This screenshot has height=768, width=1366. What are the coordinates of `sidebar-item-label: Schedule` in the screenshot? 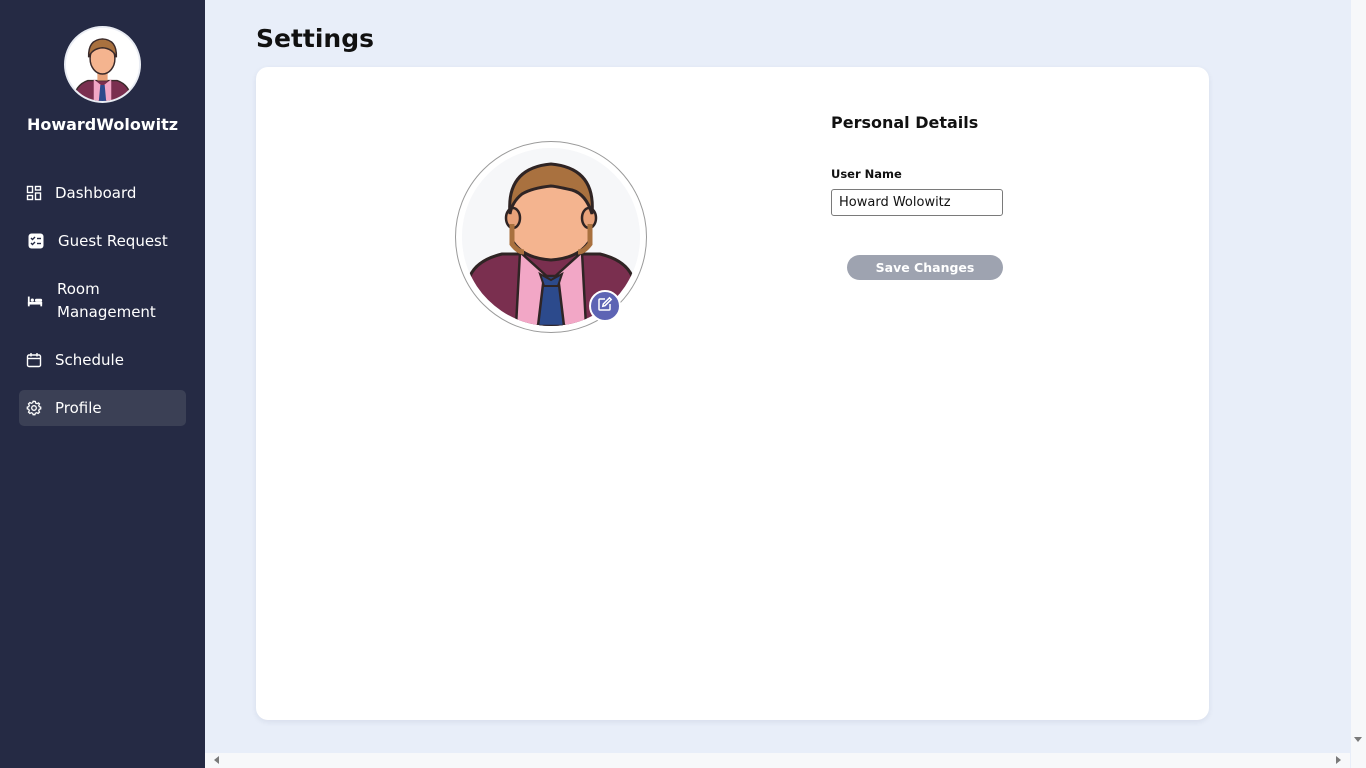 It's located at (89, 360).